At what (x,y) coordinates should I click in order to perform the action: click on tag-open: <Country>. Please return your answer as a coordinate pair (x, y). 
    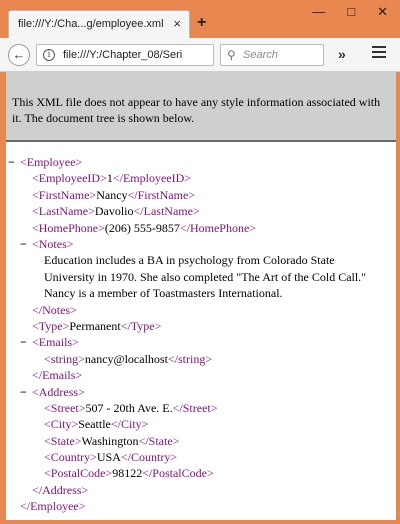
    Looking at the image, I should click on (70, 457).